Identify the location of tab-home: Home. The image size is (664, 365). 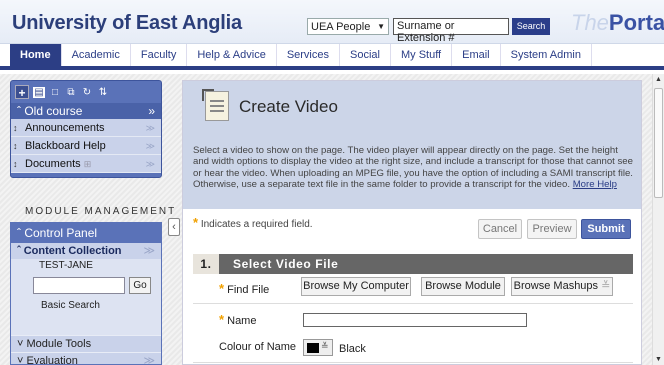
(36, 55).